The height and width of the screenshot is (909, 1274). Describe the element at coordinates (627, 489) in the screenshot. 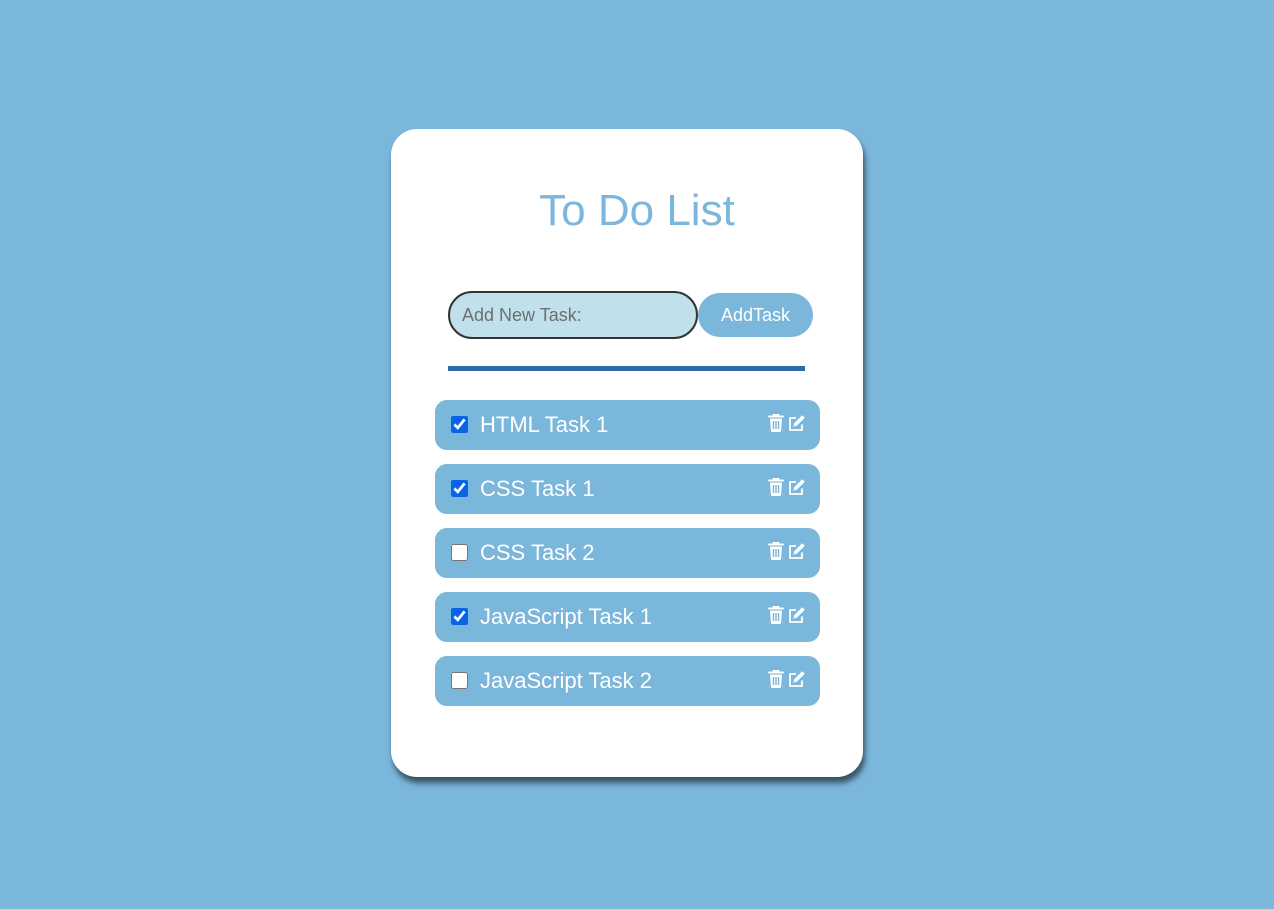

I see `task-item: CSS Task 1` at that location.